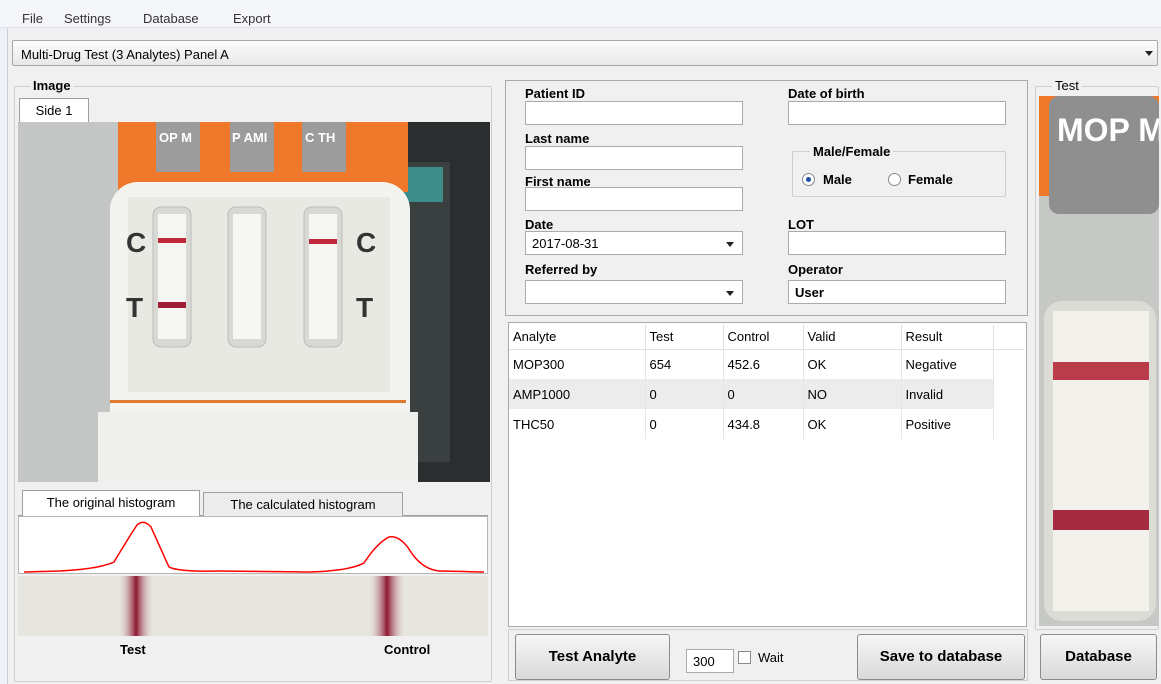 This screenshot has height=684, width=1161. Describe the element at coordinates (1009, 337) in the screenshot. I see `column-header-filler` at that location.